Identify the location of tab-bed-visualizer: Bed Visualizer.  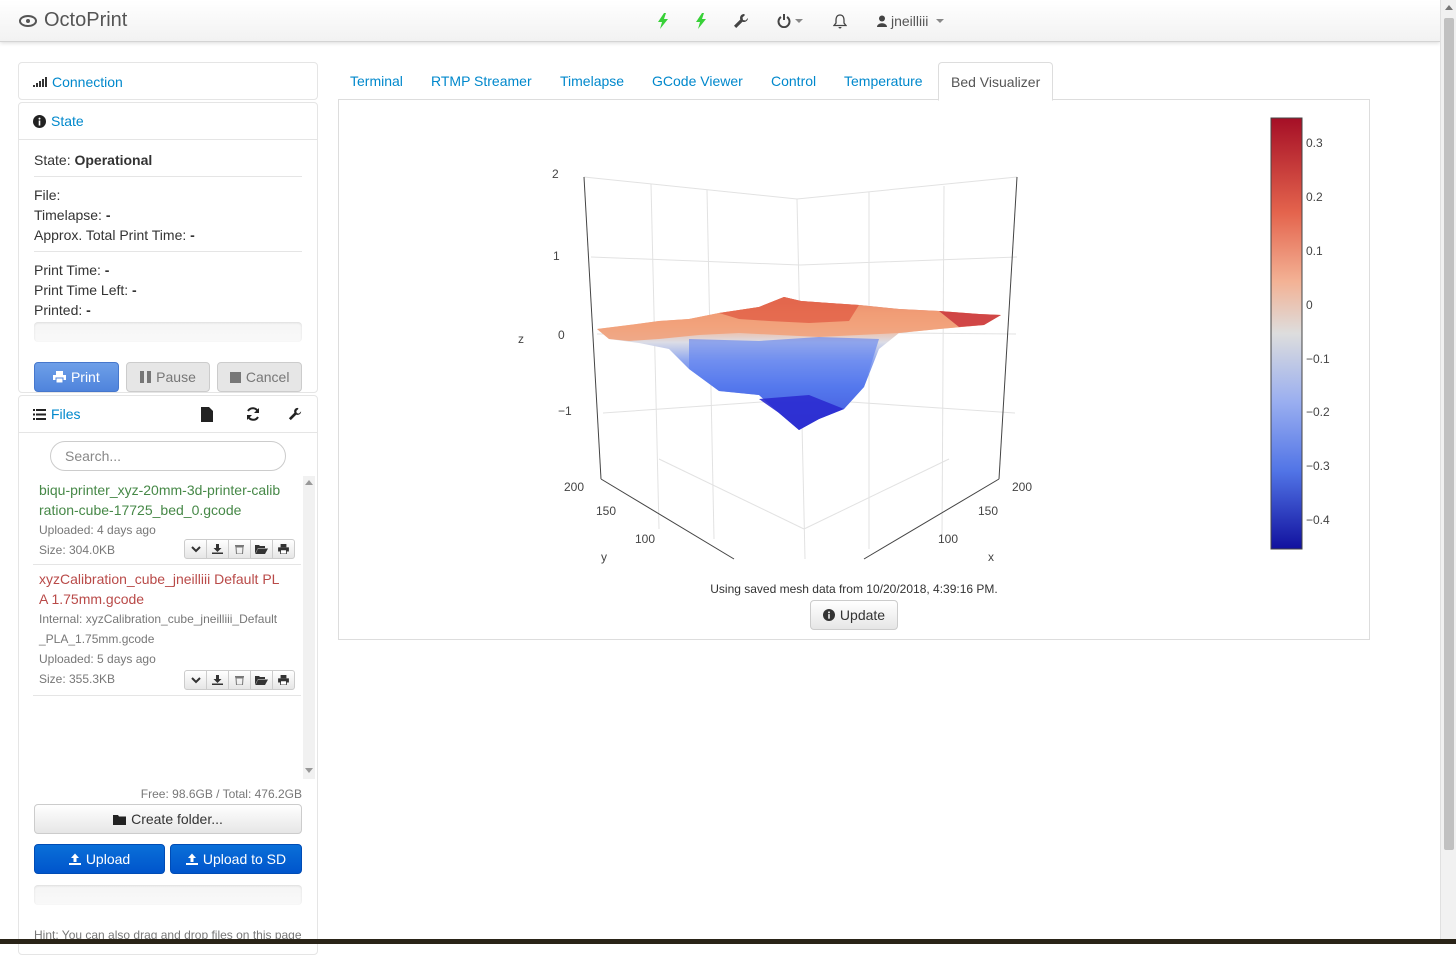
(996, 81).